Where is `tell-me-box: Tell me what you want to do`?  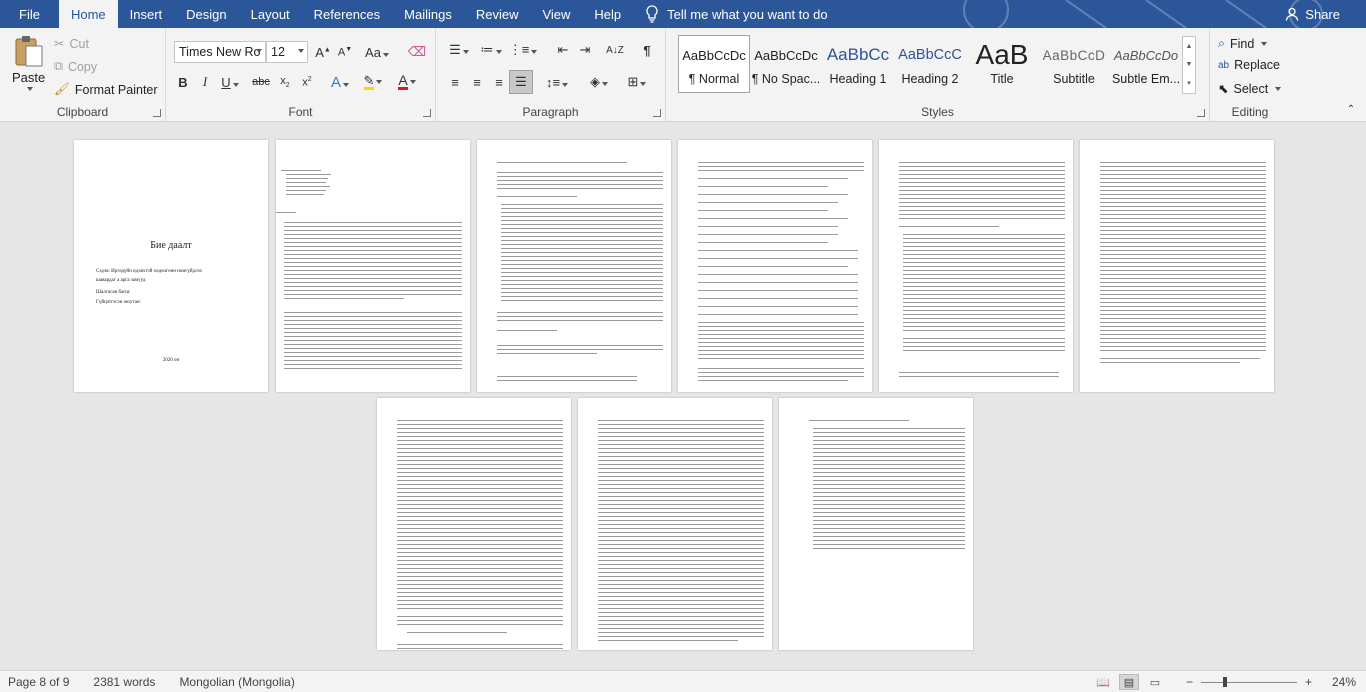 tell-me-box: Tell me what you want to do is located at coordinates (736, 14).